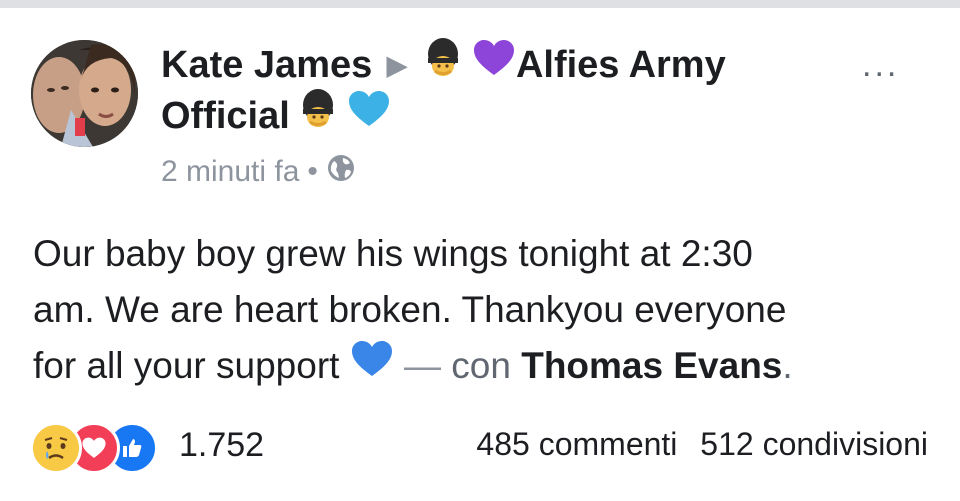 The width and height of the screenshot is (960, 501). I want to click on shares-count-link: 512 condivisioni, so click(814, 444).